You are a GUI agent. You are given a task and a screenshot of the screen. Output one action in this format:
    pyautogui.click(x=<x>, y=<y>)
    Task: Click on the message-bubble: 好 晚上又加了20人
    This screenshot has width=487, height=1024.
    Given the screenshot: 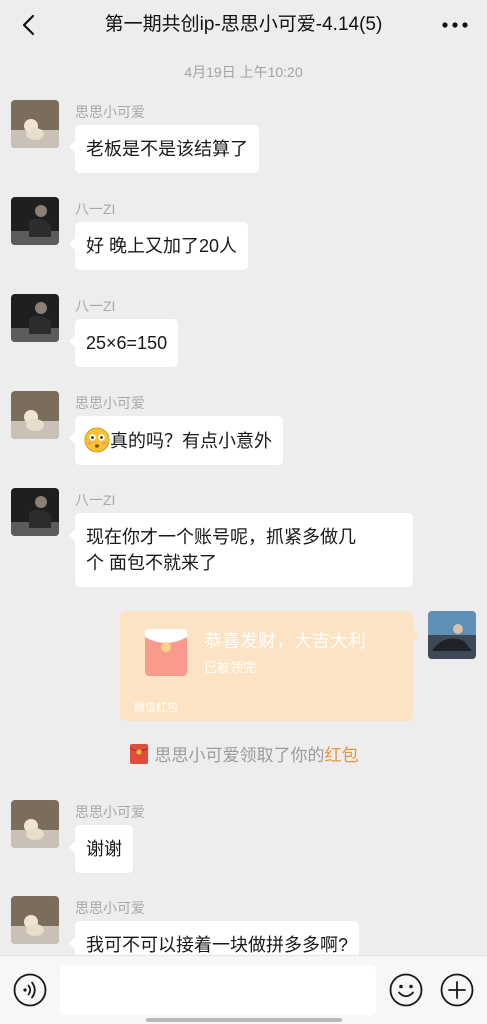 What is the action you would take?
    pyautogui.click(x=158, y=246)
    